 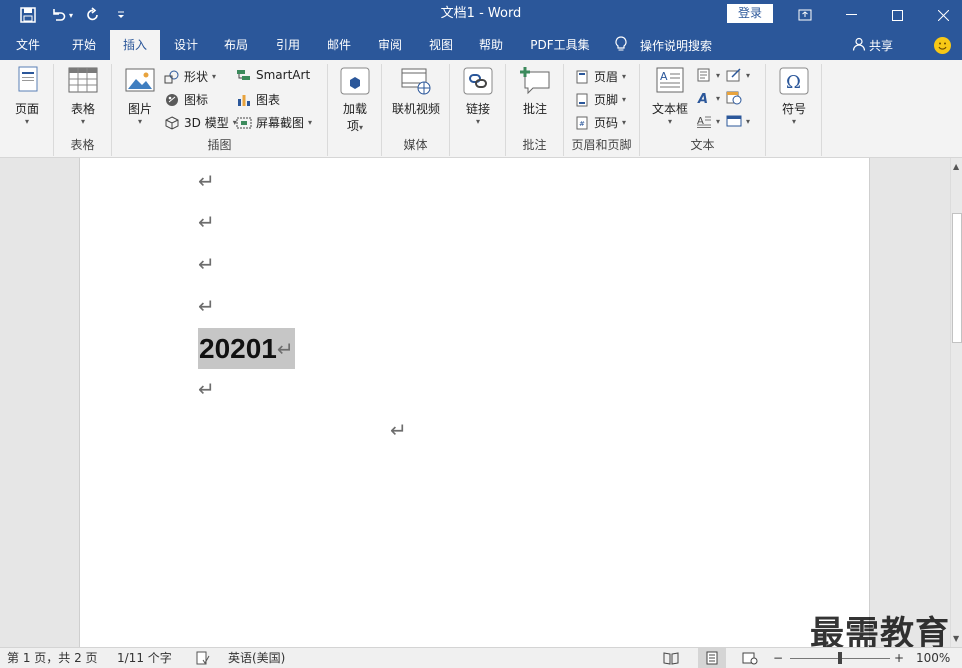 I want to click on page-icon, so click(x=28, y=79).